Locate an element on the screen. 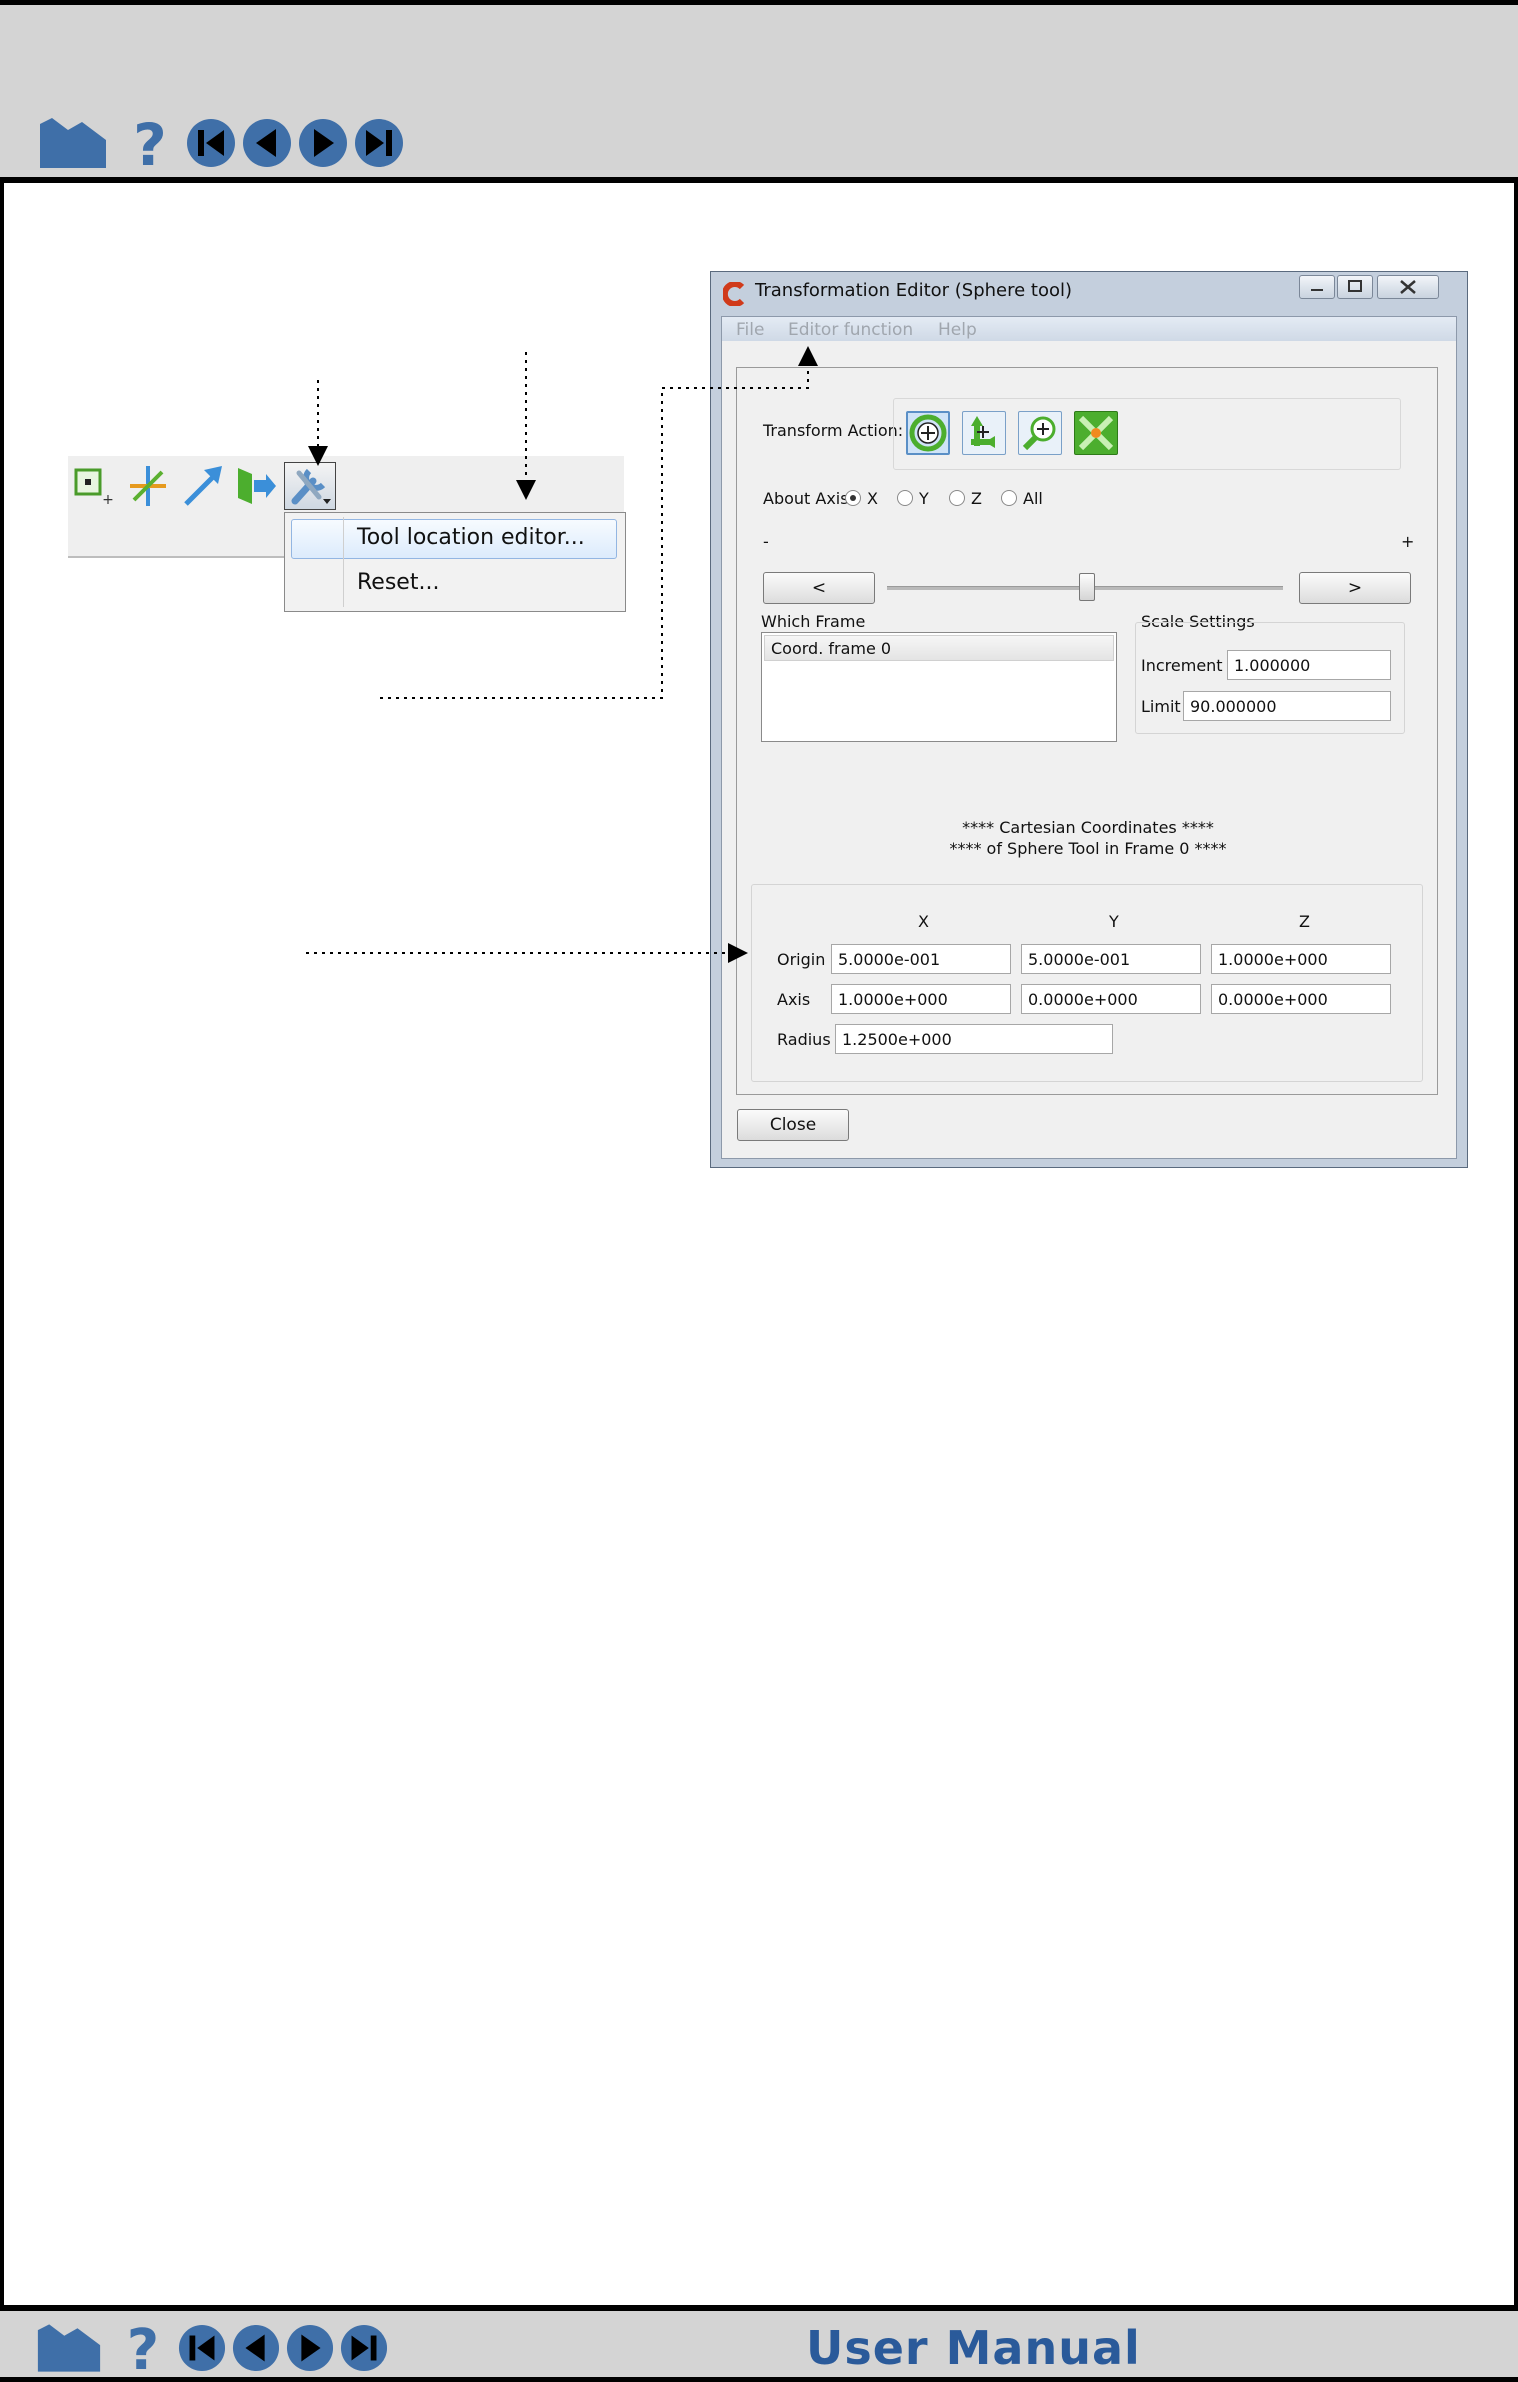  last-page-icon is located at coordinates (364, 2348).